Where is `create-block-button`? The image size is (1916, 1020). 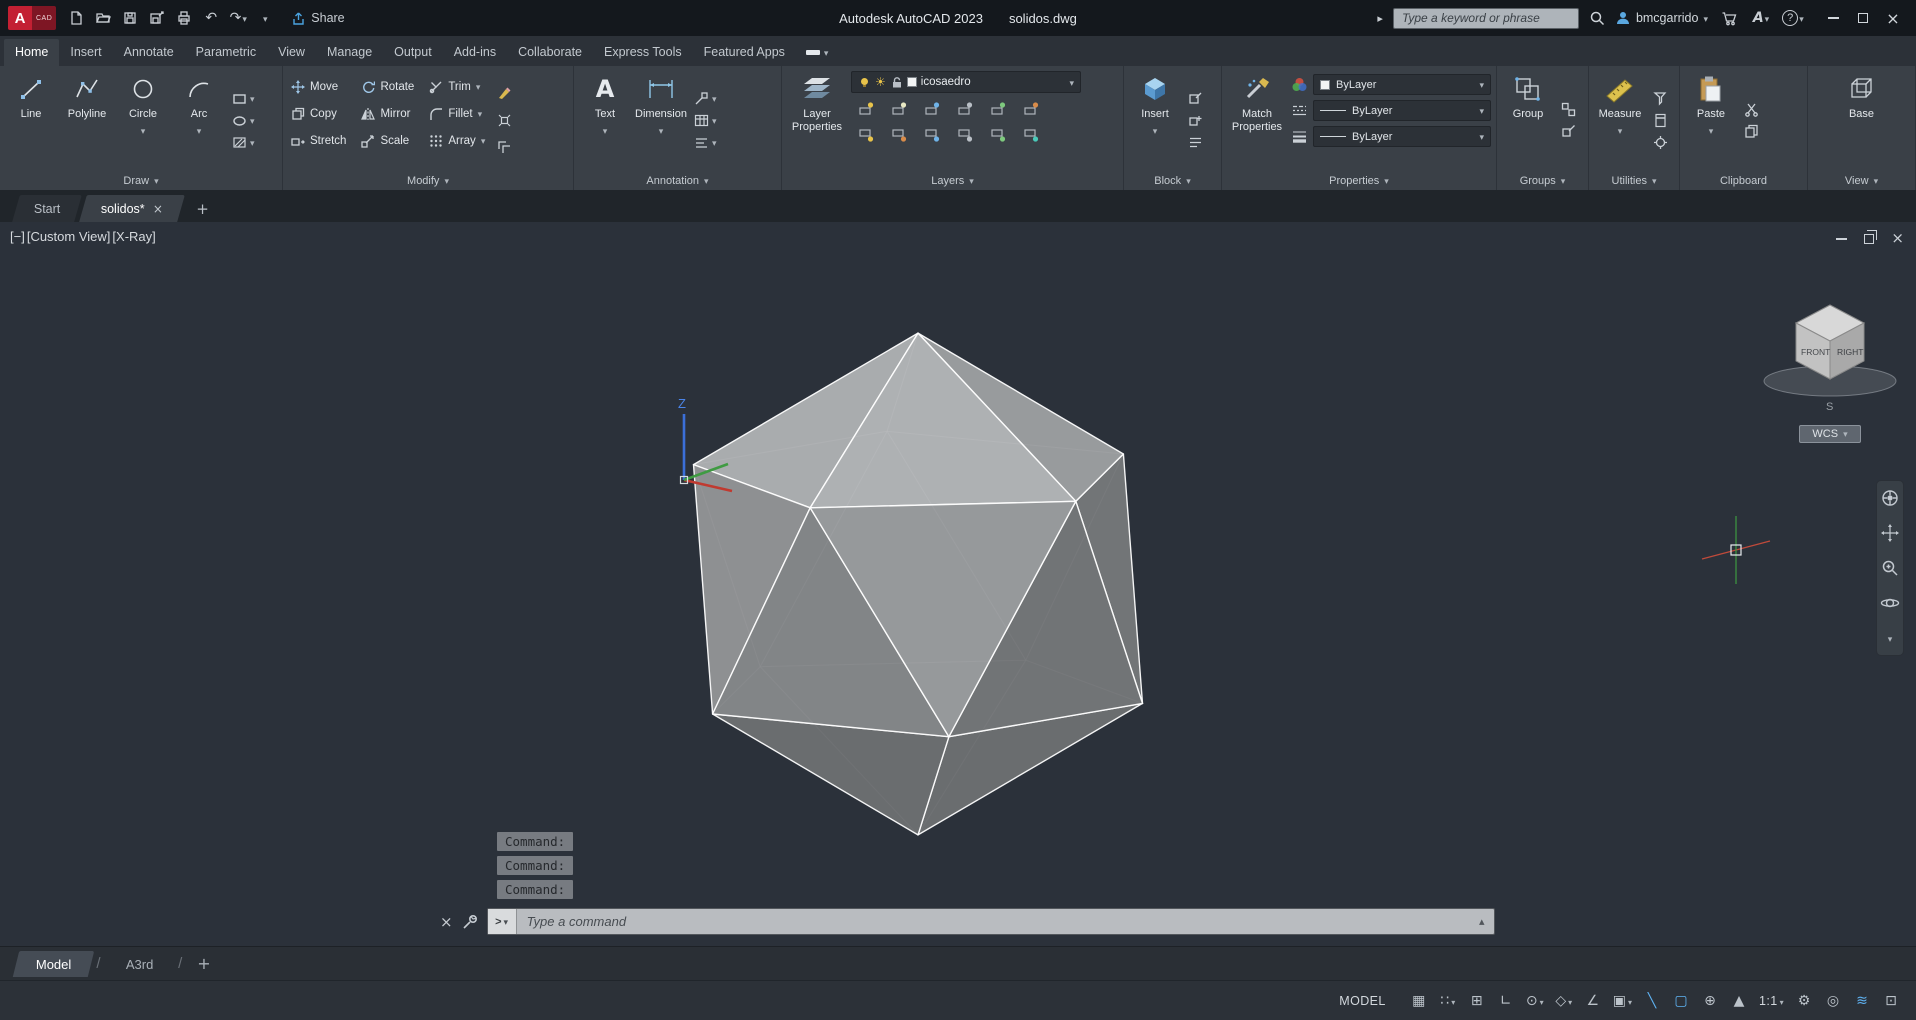 create-block-button is located at coordinates (1195, 120).